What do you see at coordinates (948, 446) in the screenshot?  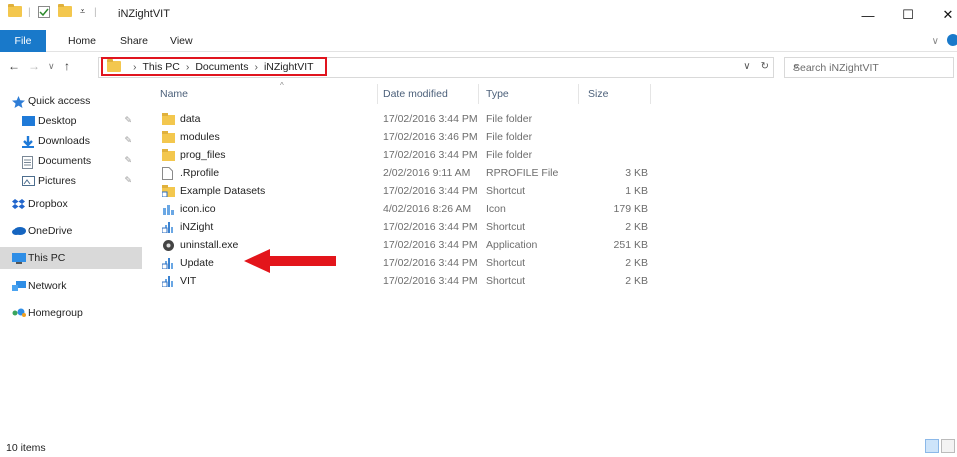 I see `large-icons-view-icon` at bounding box center [948, 446].